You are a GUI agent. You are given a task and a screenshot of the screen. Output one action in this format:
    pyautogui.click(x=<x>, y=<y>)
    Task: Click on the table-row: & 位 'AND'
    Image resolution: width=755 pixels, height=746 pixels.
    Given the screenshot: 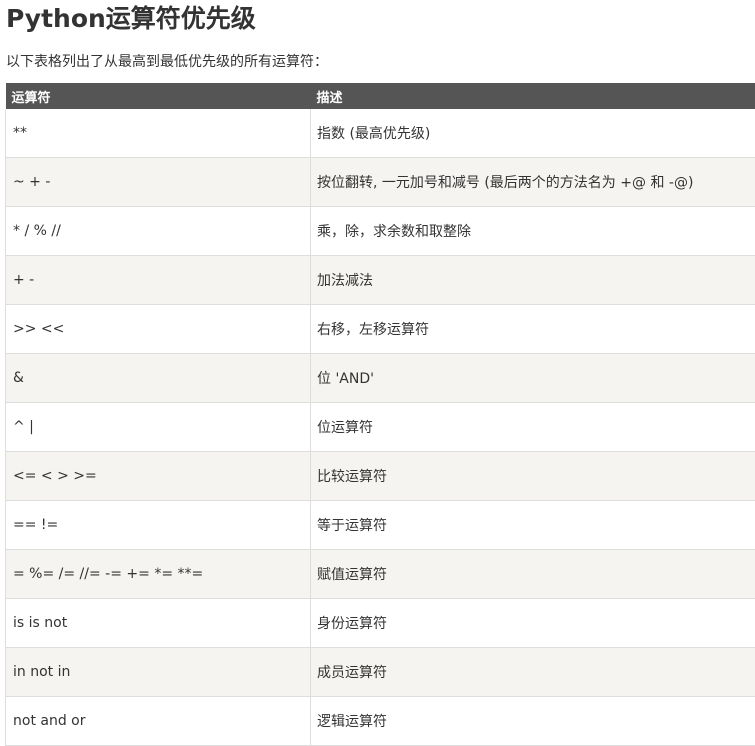 What is the action you would take?
    pyautogui.click(x=380, y=378)
    